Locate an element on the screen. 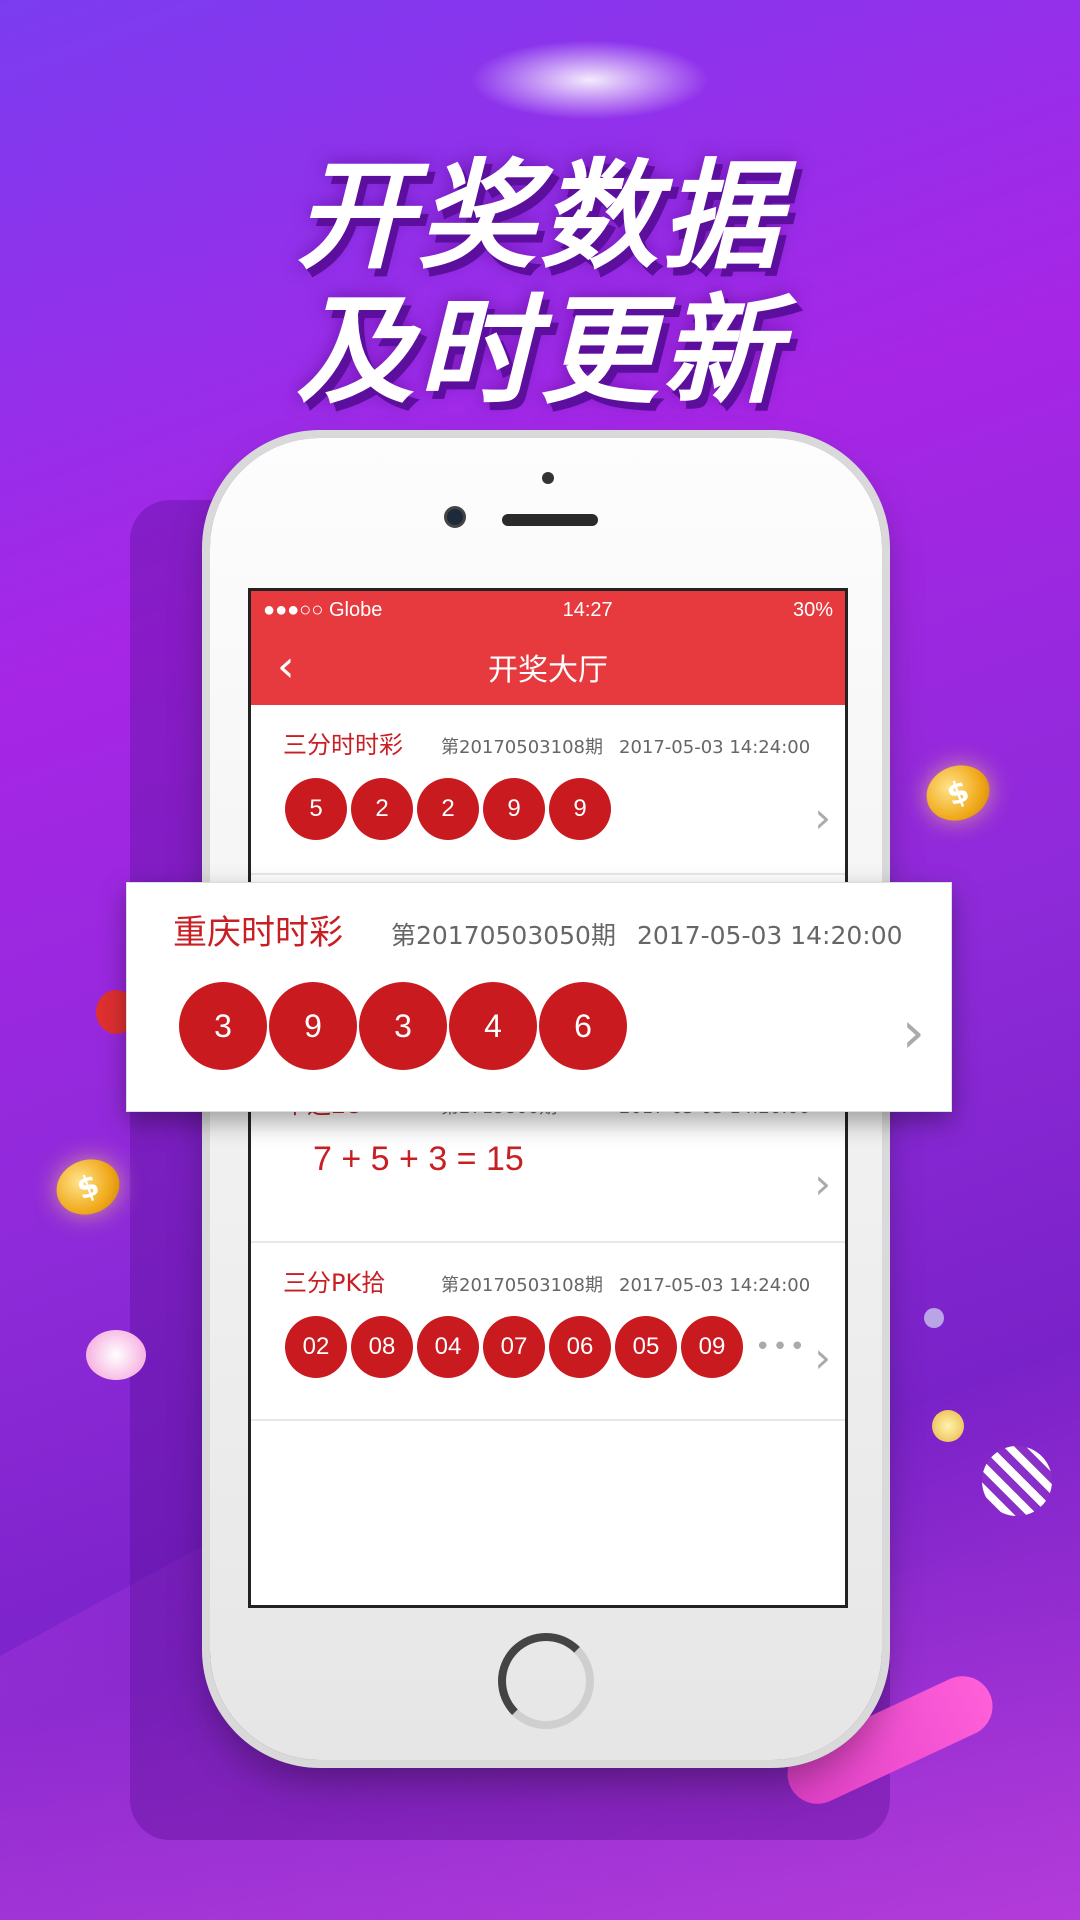 This screenshot has width=1080, height=1920. ball: 06 is located at coordinates (580, 1347).